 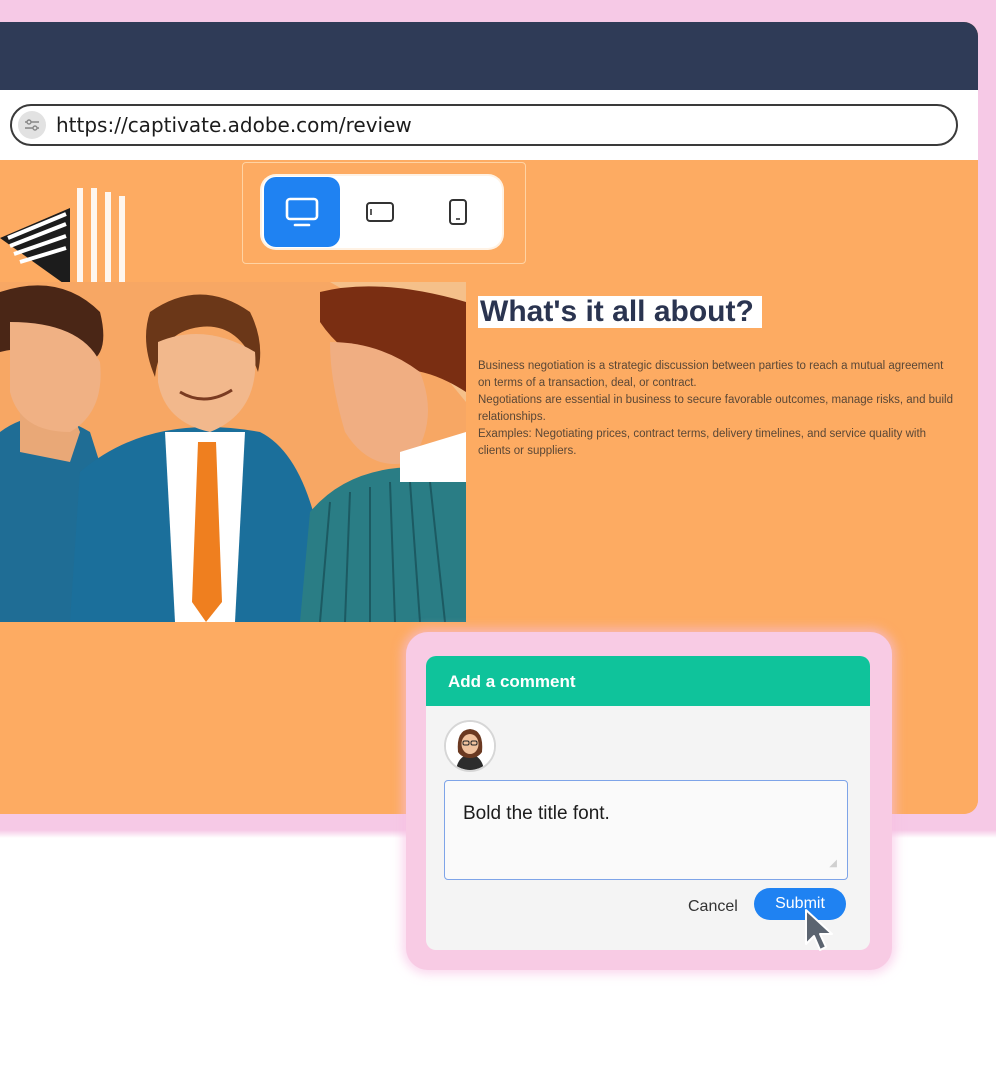 I want to click on browser-titlebar, so click(x=489, y=56).